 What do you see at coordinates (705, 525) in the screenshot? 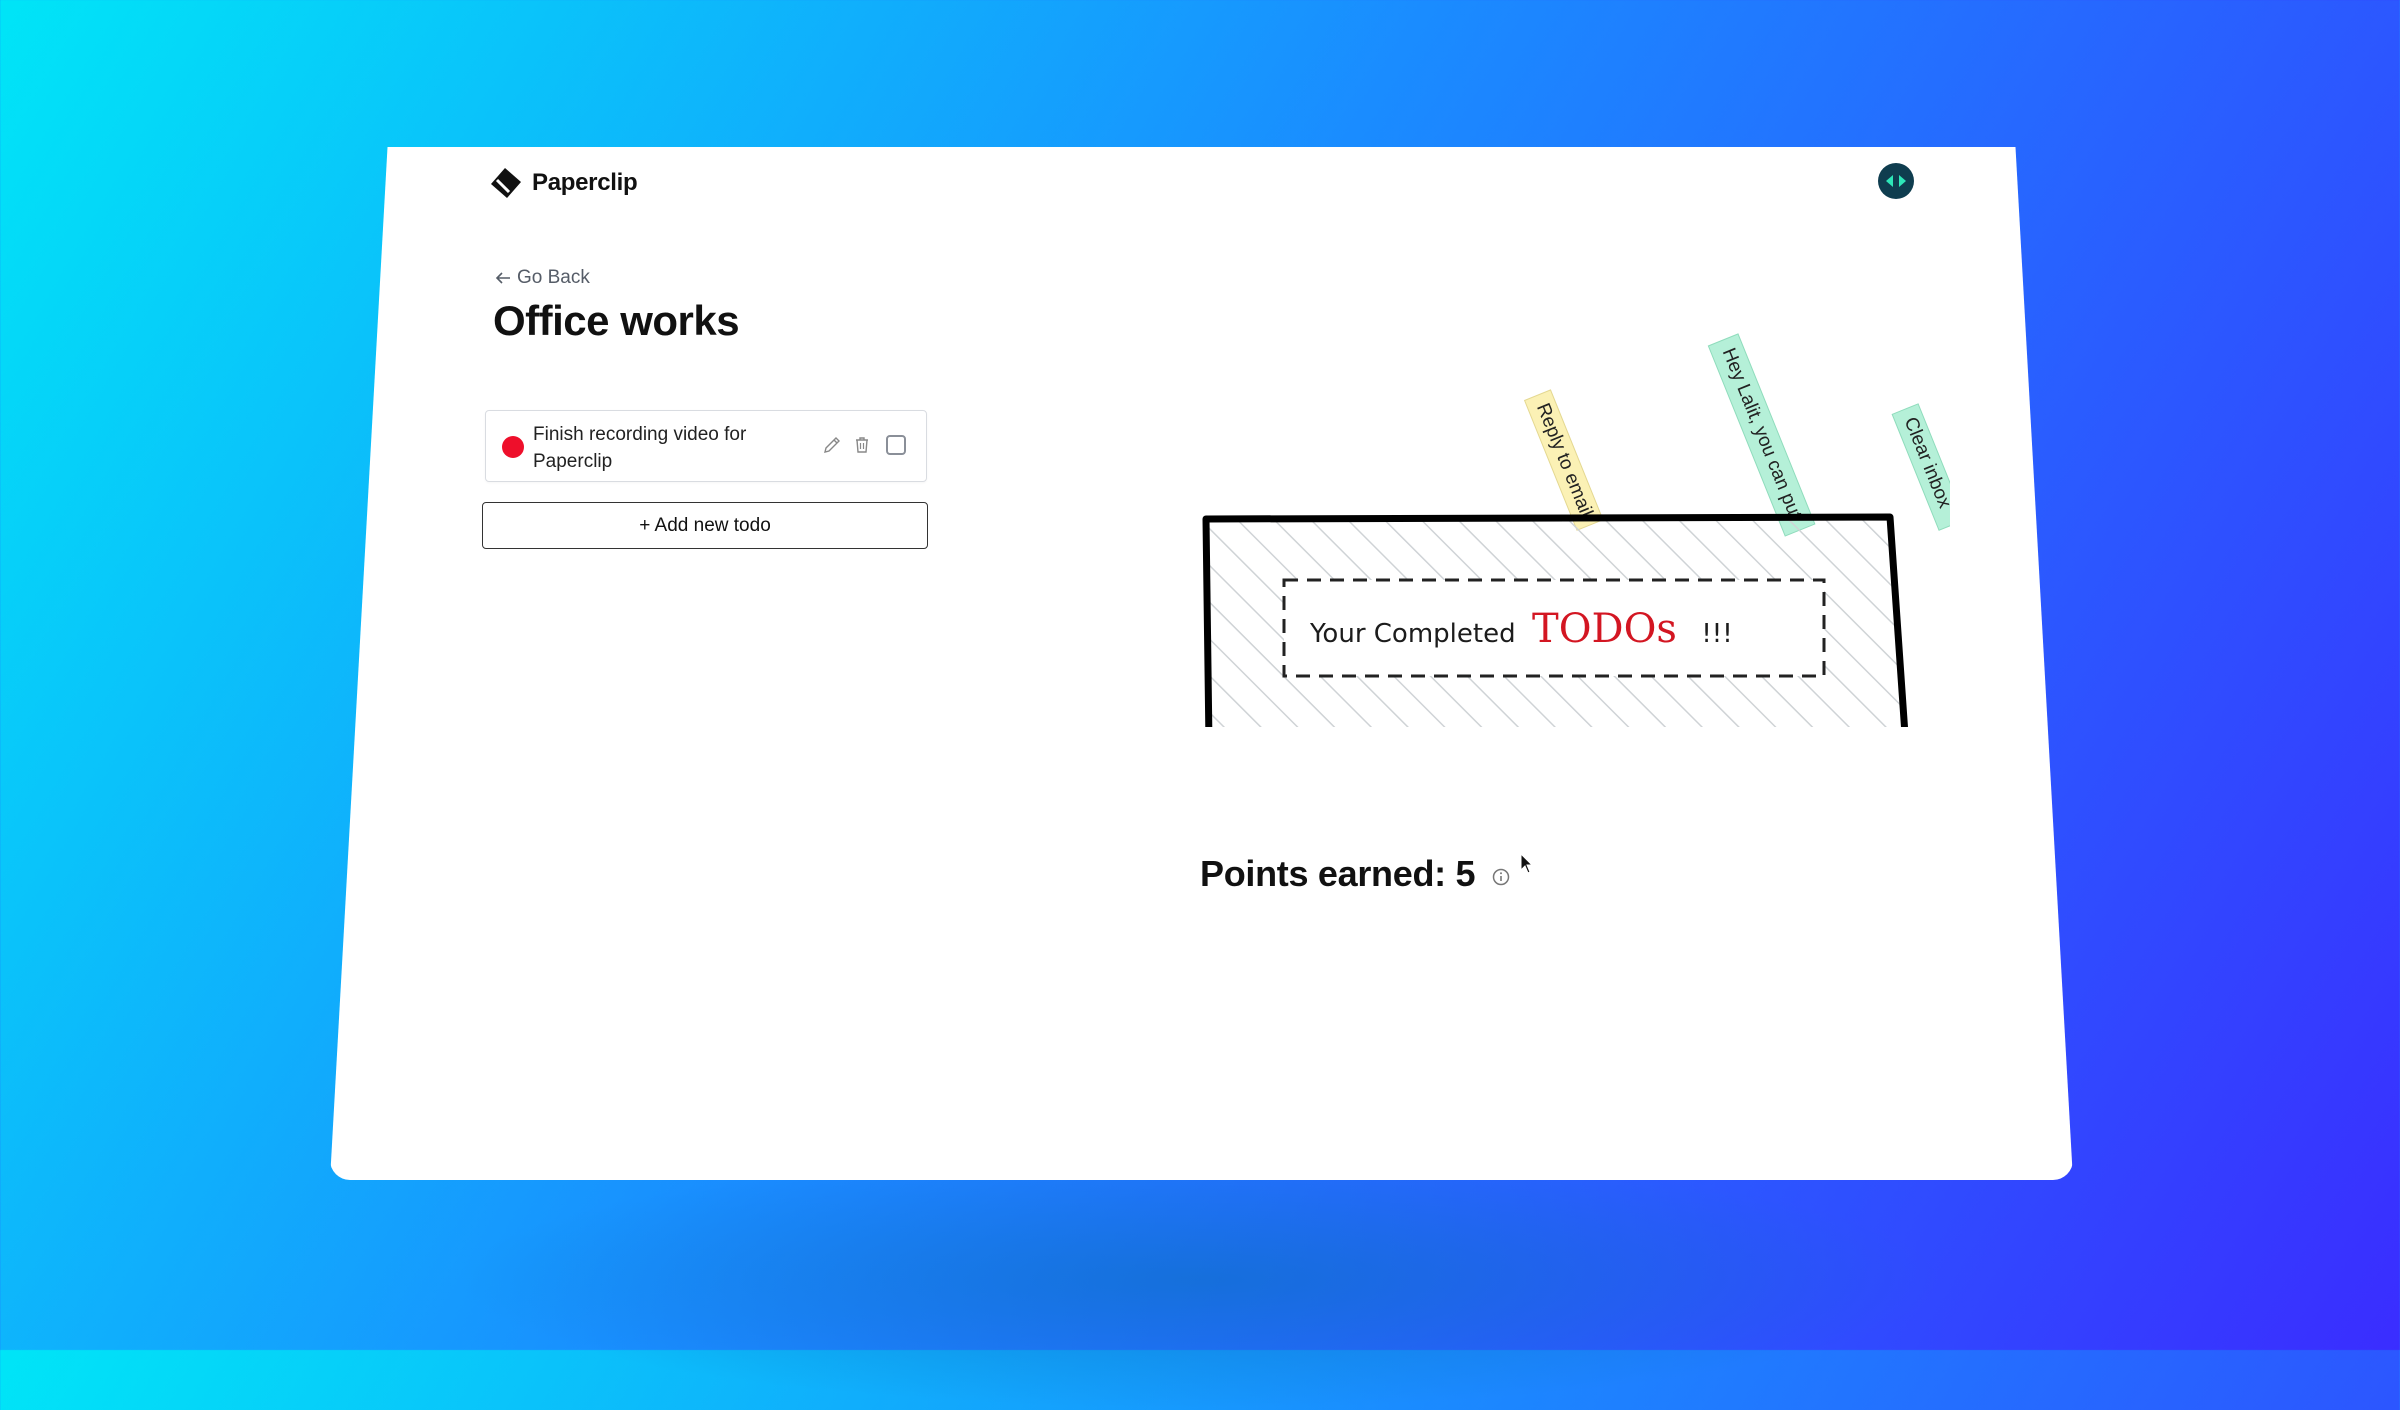
I see `add-todo-button: + Add new todo` at bounding box center [705, 525].